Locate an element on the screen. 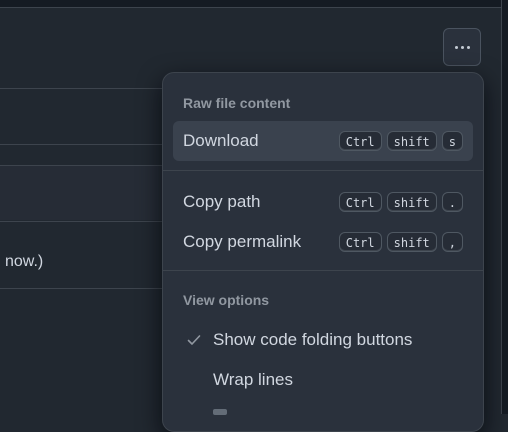 This screenshot has width=508, height=432. copy-permalink-label: Copy permalink is located at coordinates (242, 241).